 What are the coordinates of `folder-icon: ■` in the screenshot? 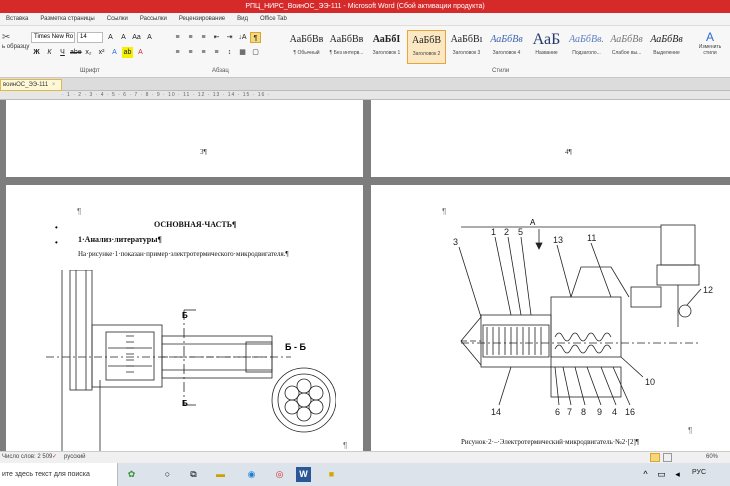 It's located at (331, 474).